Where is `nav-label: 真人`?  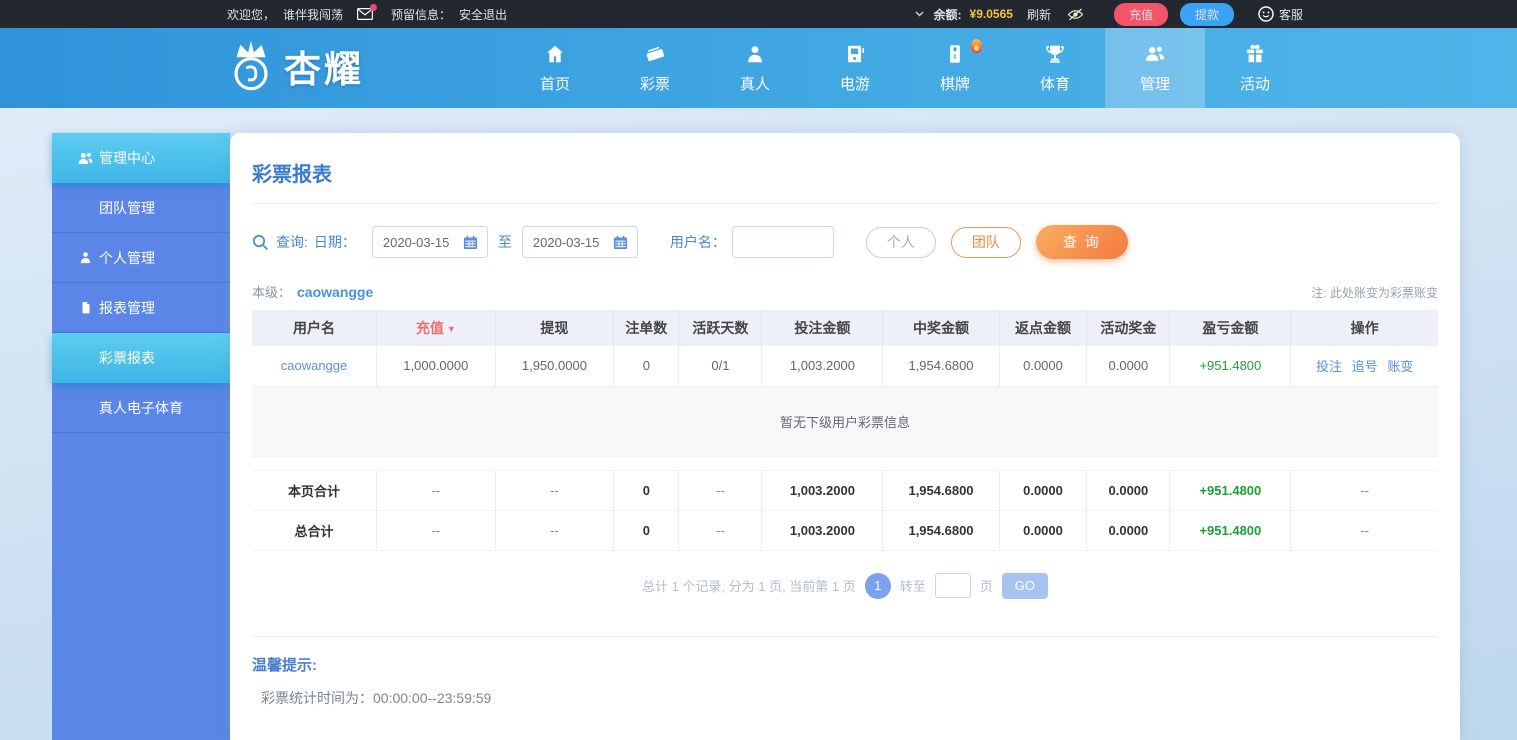 nav-label: 真人 is located at coordinates (754, 84).